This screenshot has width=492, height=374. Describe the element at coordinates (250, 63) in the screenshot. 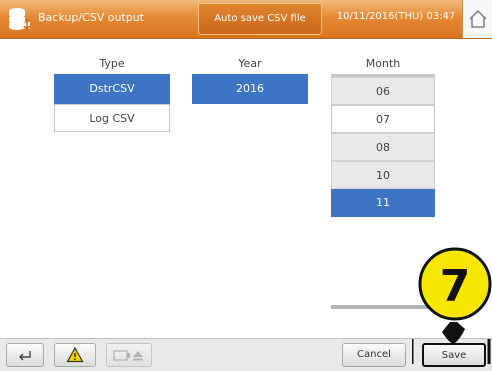

I see `year-heading: Year` at that location.